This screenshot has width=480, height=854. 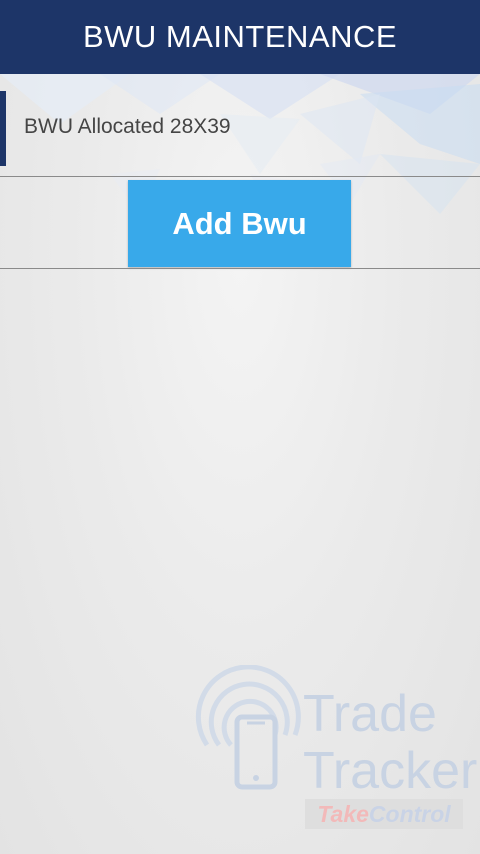 I want to click on divider-top, so click(x=240, y=176).